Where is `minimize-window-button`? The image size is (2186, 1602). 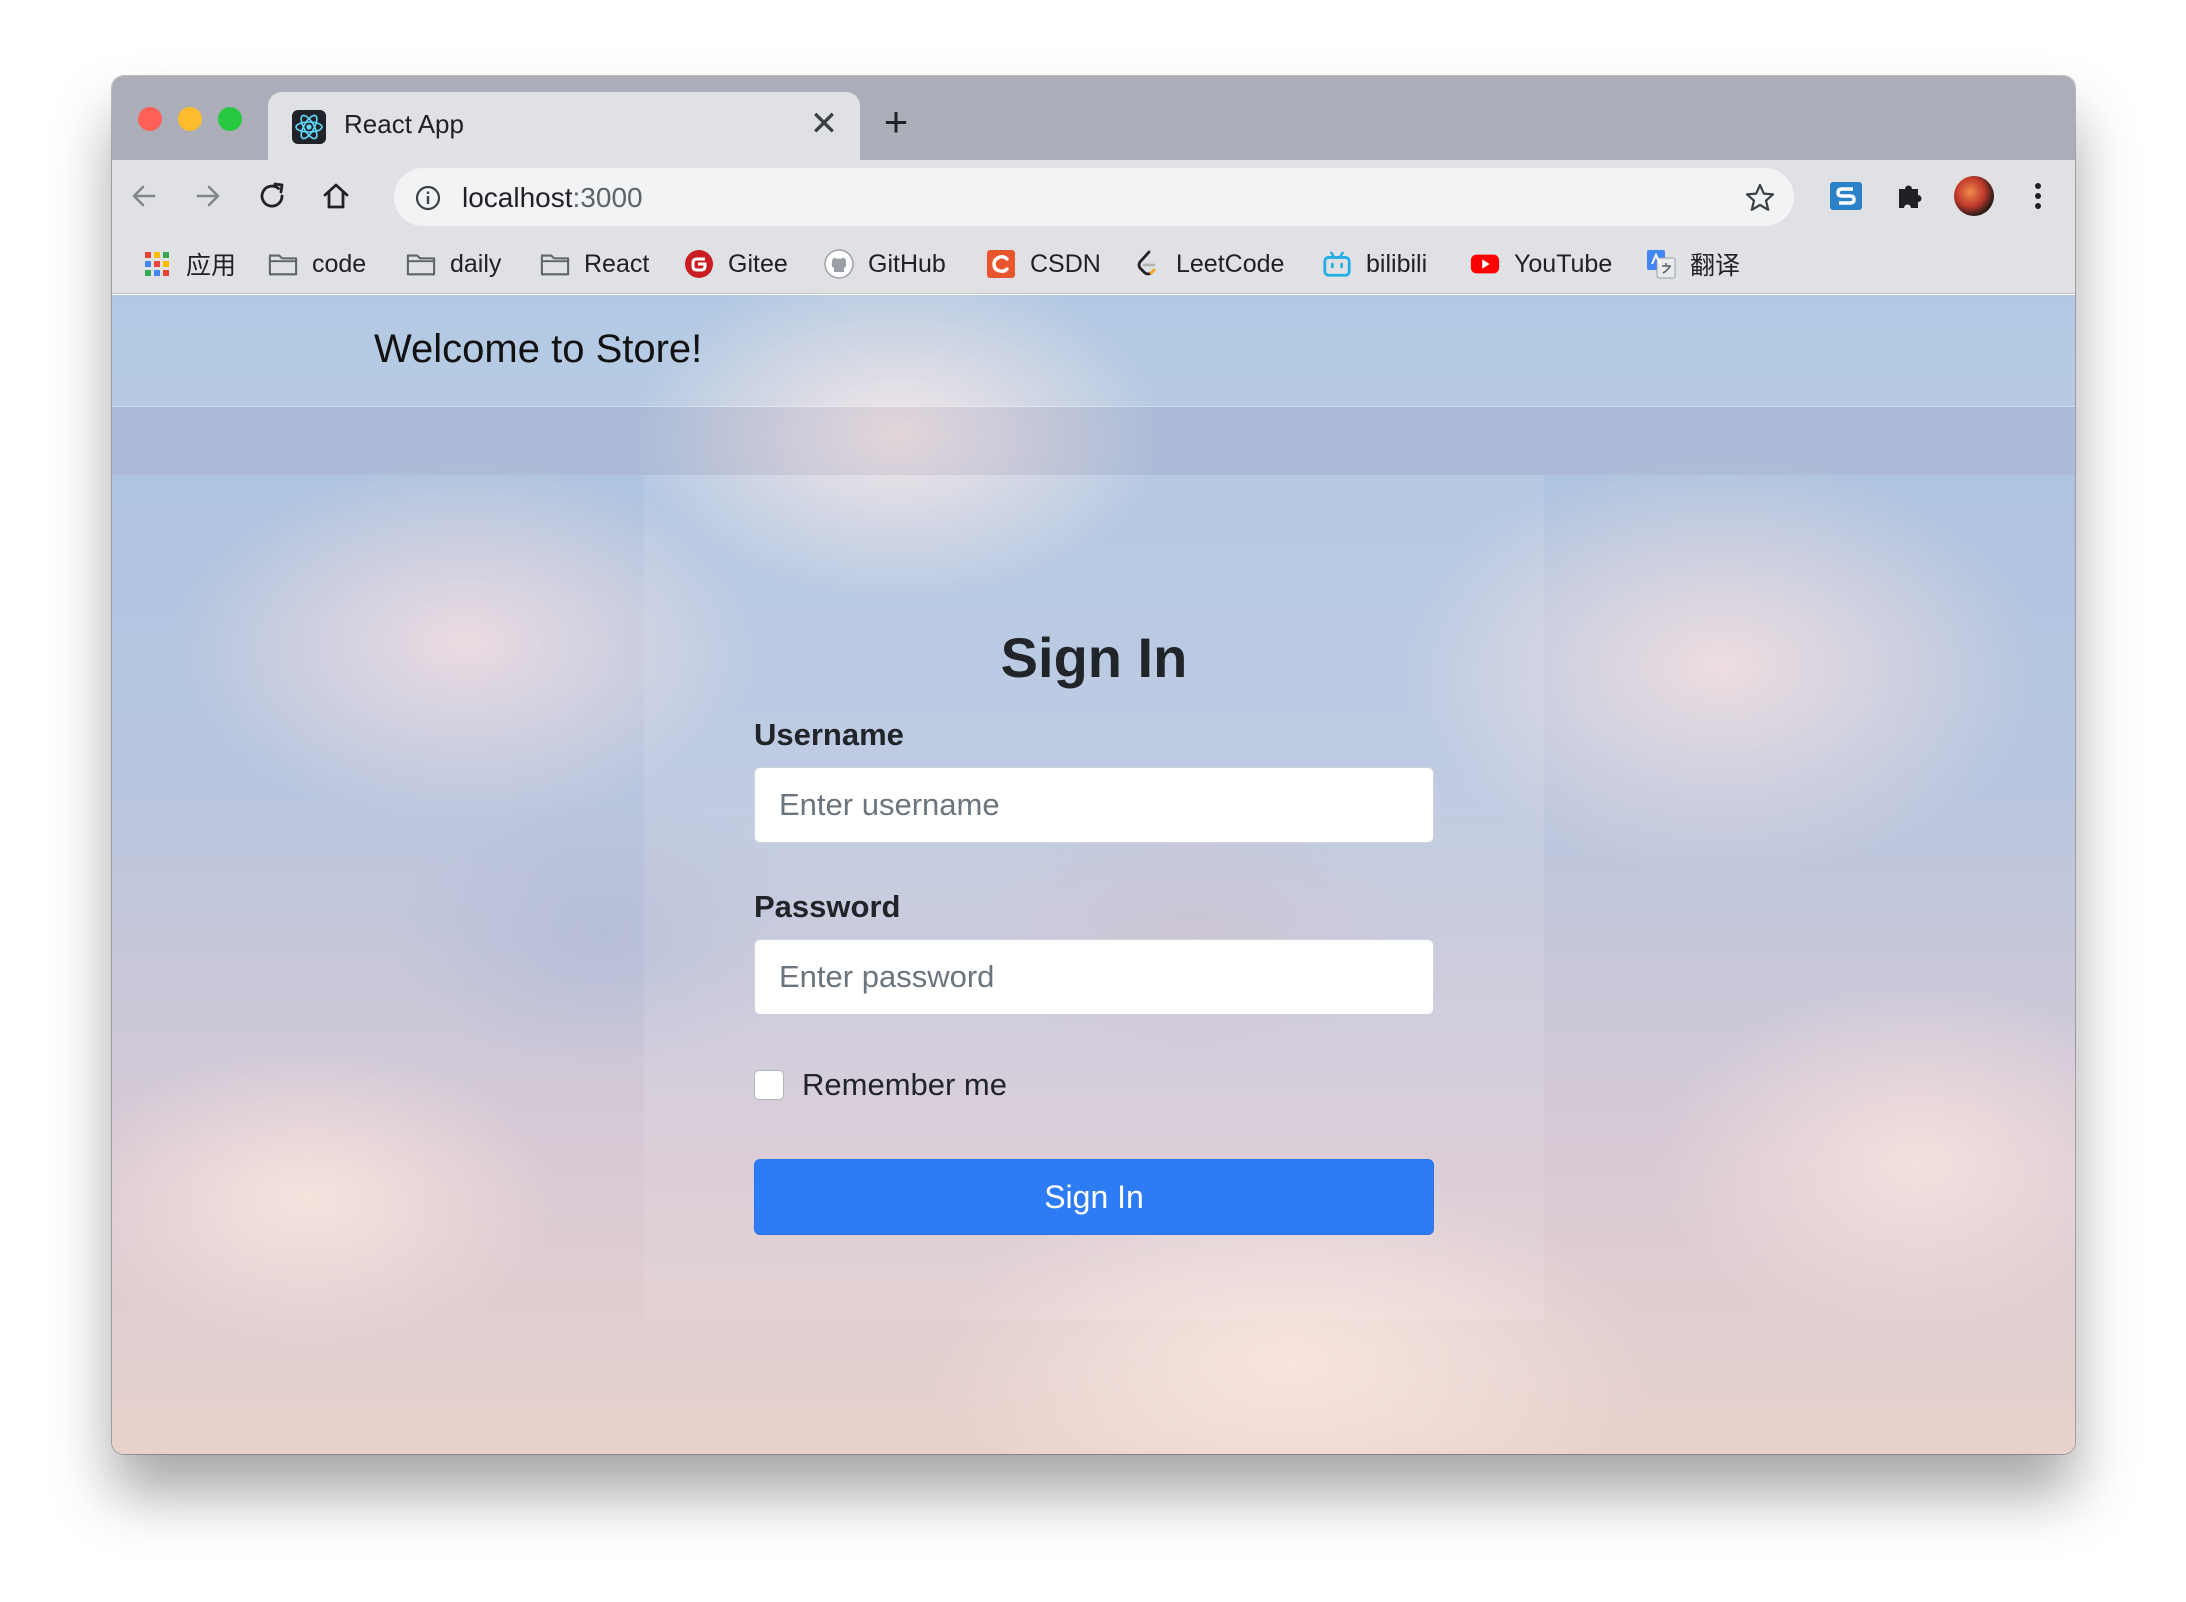
minimize-window-button is located at coordinates (190, 119).